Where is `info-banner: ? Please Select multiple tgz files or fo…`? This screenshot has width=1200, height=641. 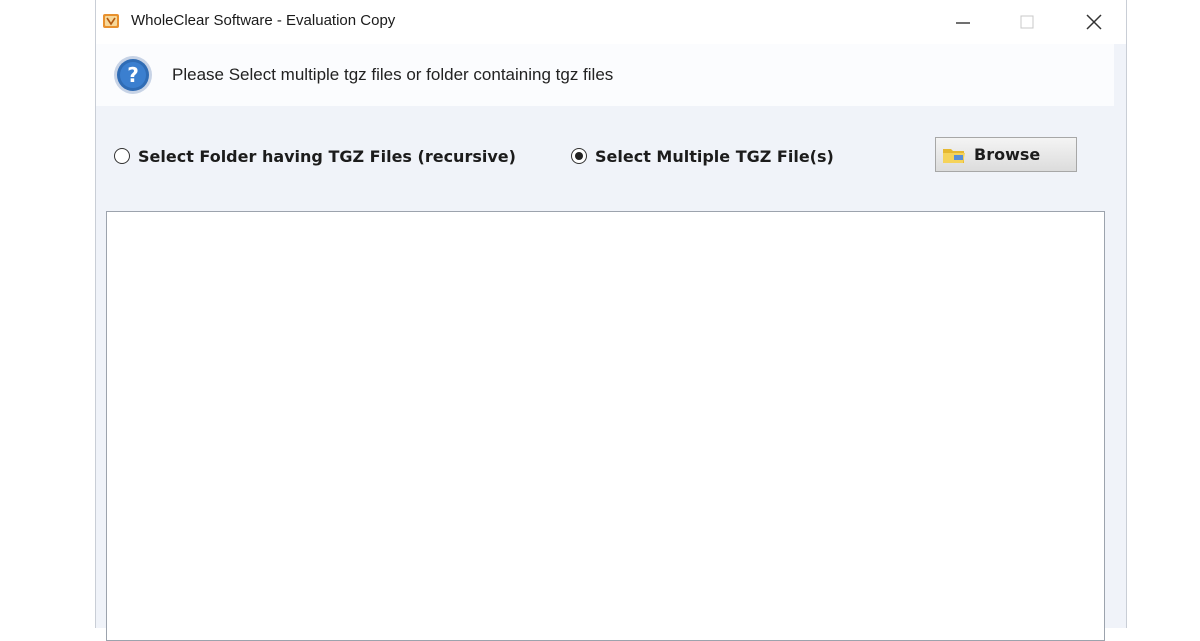
info-banner: ? Please Select multiple tgz files or fo… is located at coordinates (605, 75).